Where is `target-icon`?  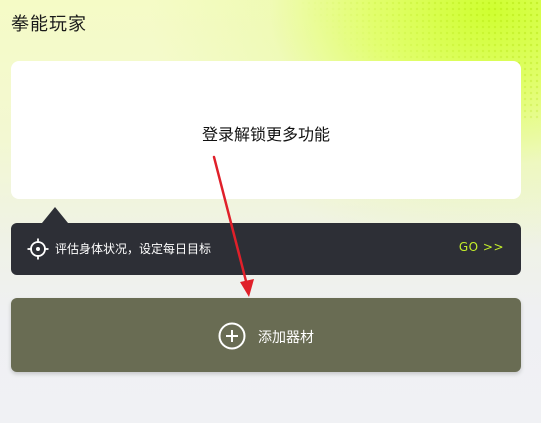
target-icon is located at coordinates (38, 249).